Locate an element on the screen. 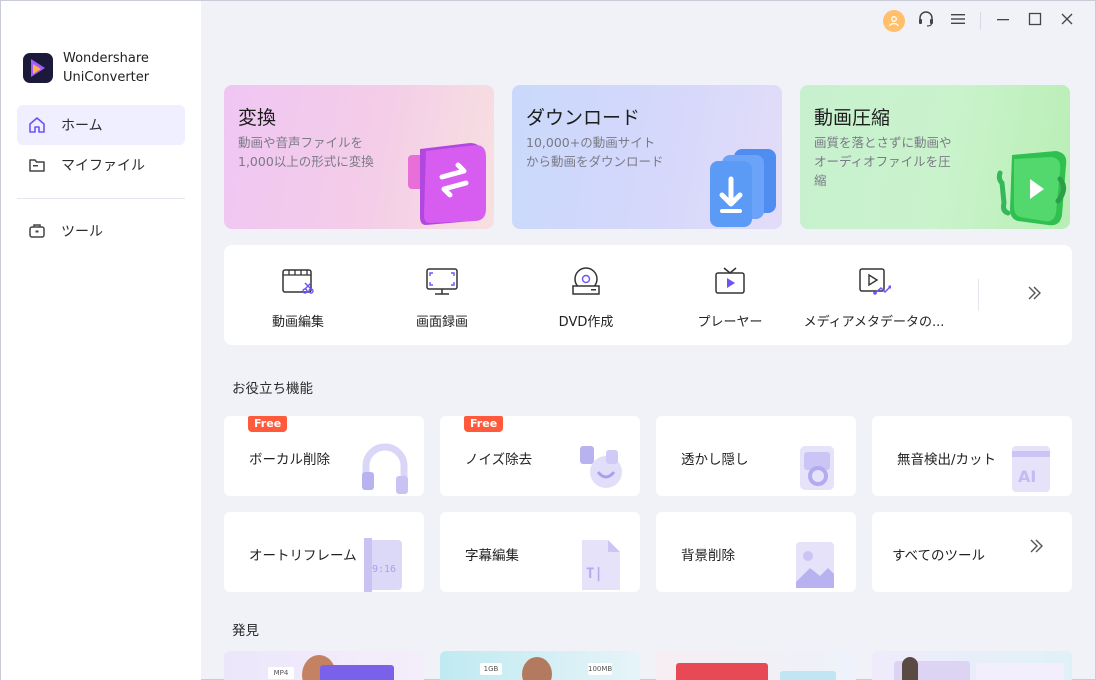  user-avatar-icon is located at coordinates (894, 21).